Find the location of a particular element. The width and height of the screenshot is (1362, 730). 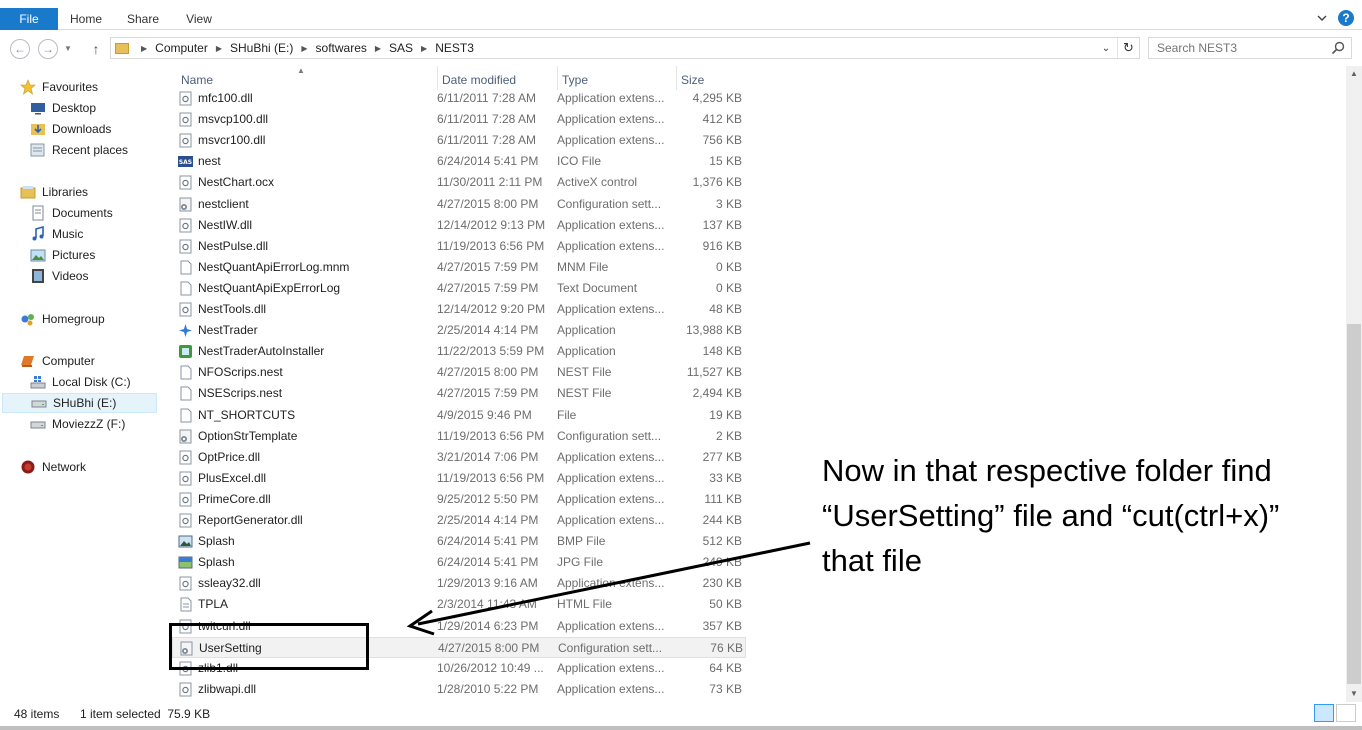

recent-locations-dropdown: ▼ is located at coordinates (70, 49).